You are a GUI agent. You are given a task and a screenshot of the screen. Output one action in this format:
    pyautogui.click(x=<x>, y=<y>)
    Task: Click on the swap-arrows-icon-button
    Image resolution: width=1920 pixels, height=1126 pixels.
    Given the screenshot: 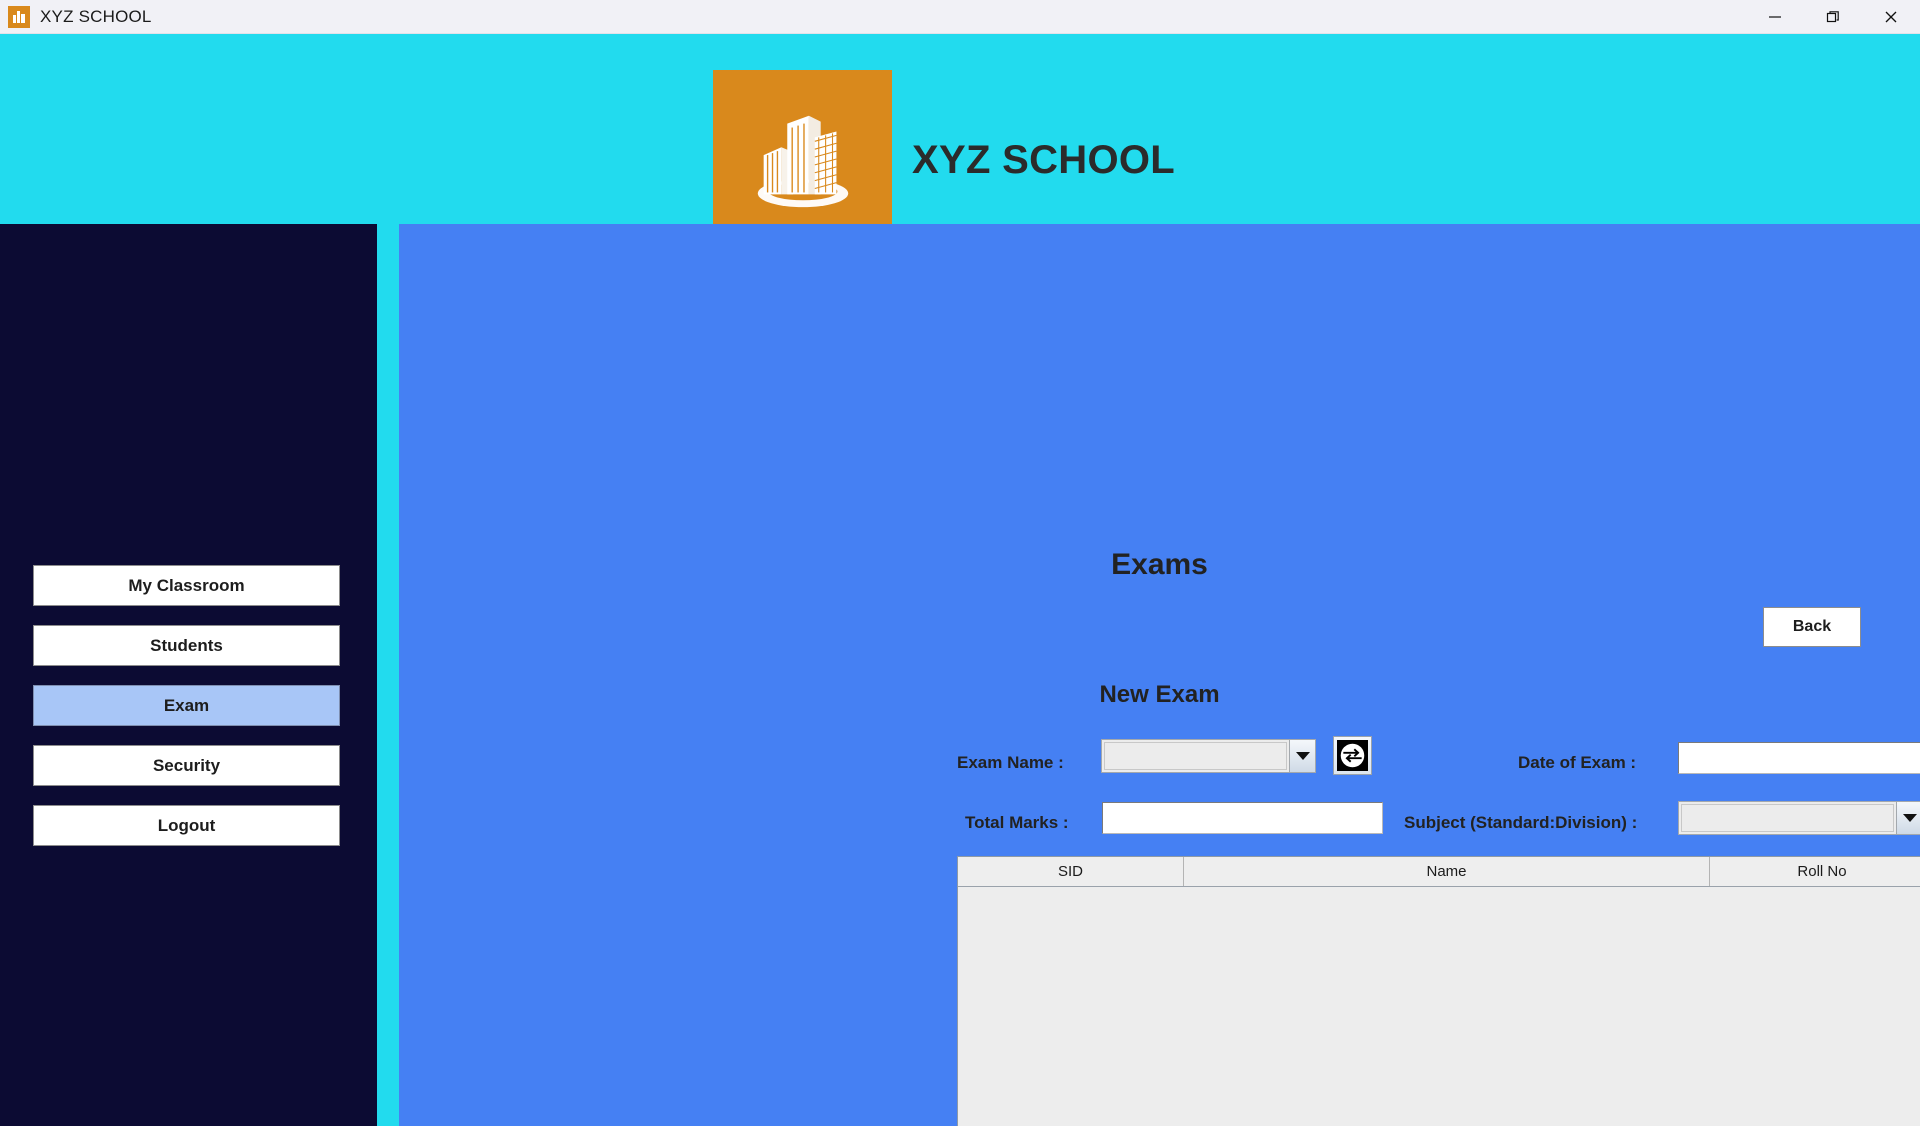 What is the action you would take?
    pyautogui.click(x=1352, y=755)
    